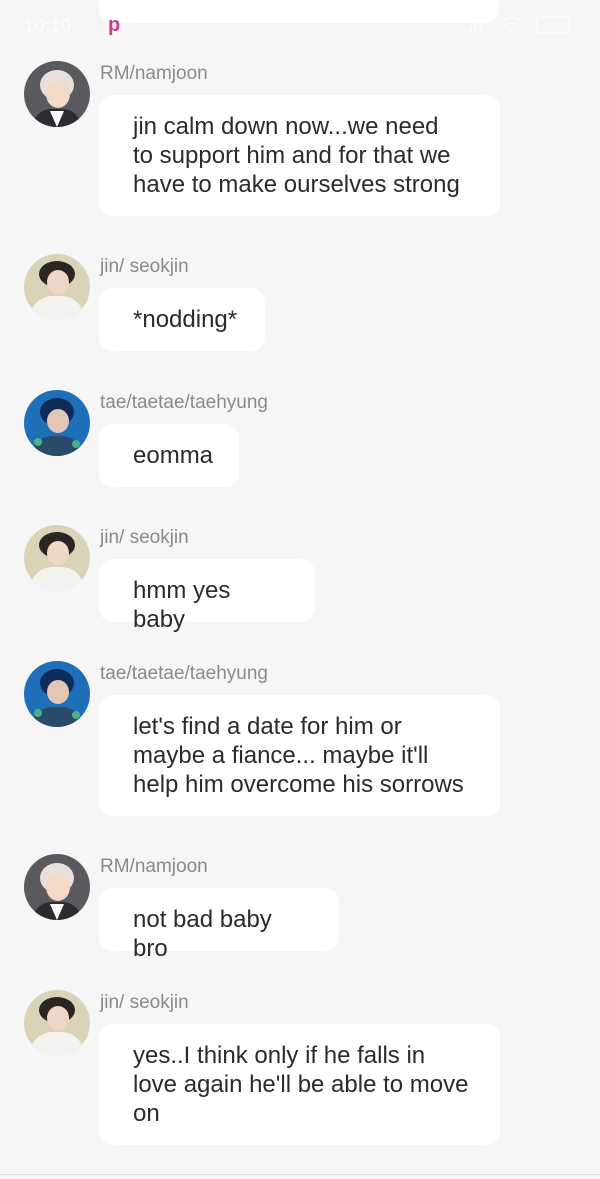 The width and height of the screenshot is (600, 1179). What do you see at coordinates (553, 25) in the screenshot?
I see `battery-icon: 24` at bounding box center [553, 25].